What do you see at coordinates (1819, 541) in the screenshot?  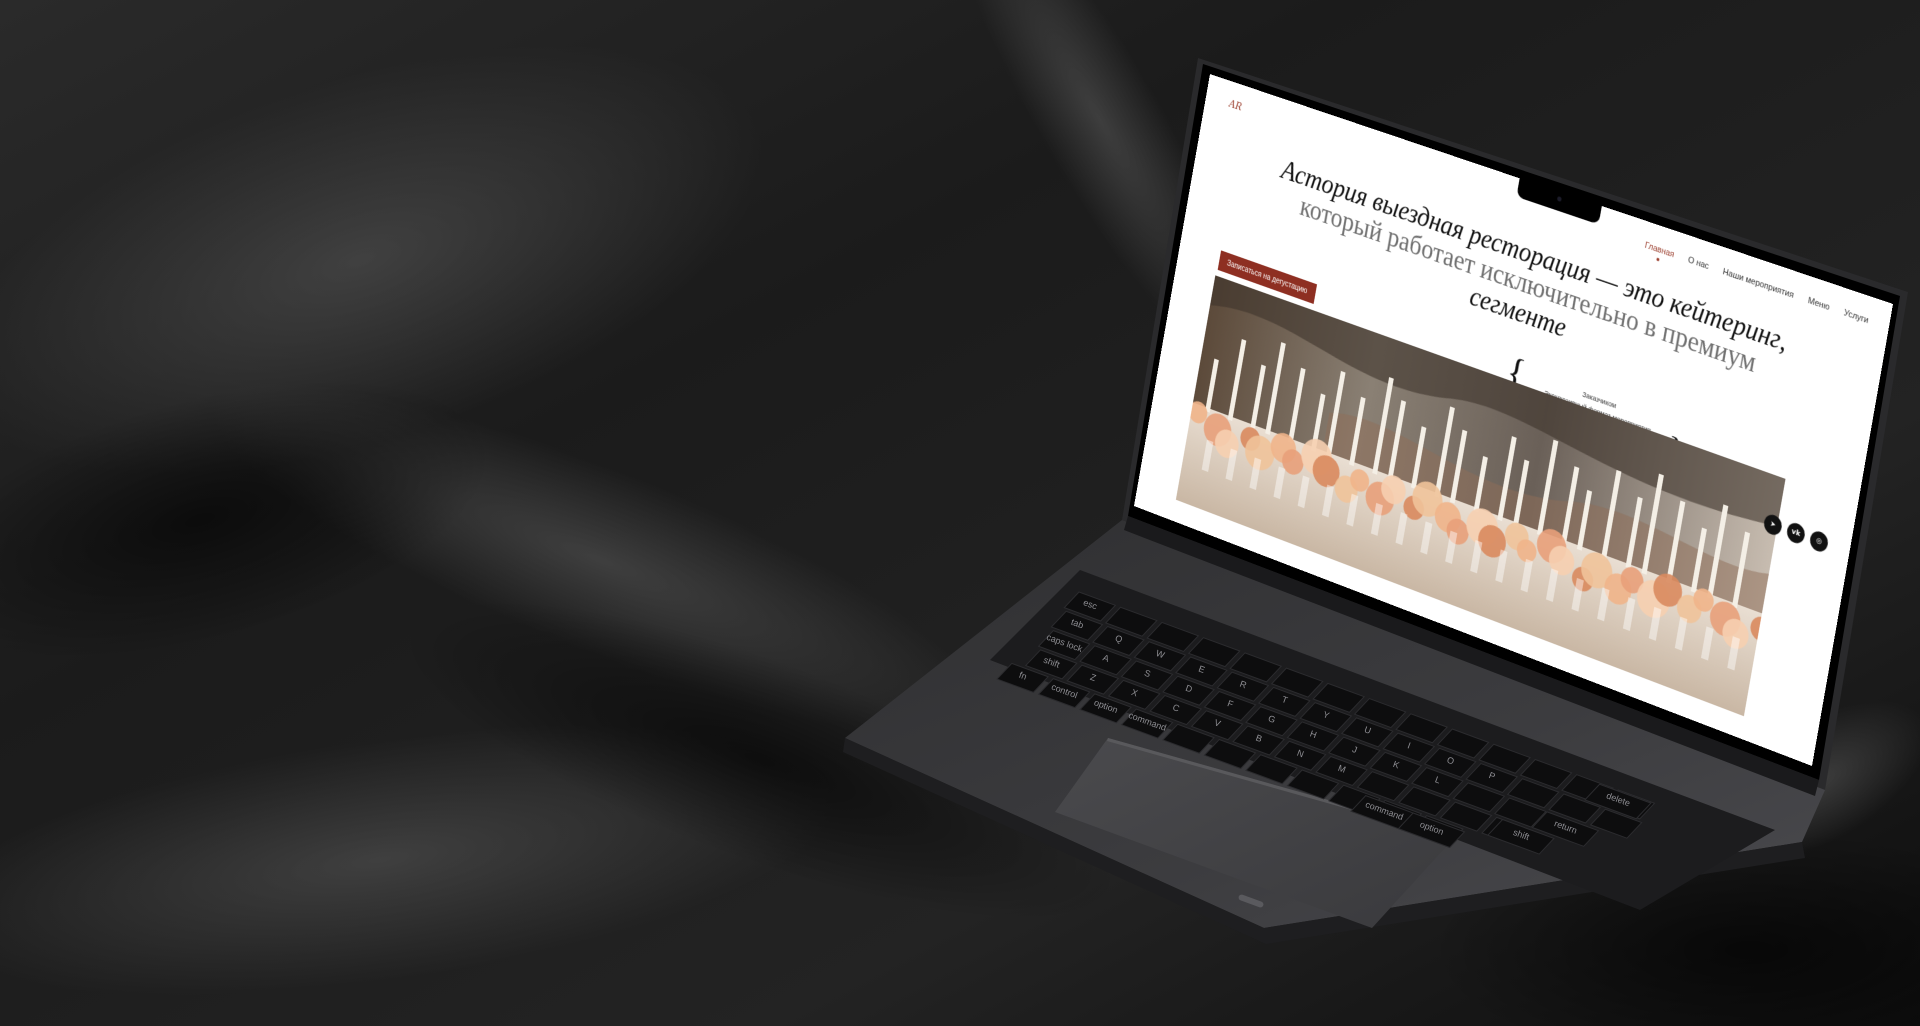 I see `instagram-icon: ◎` at bounding box center [1819, 541].